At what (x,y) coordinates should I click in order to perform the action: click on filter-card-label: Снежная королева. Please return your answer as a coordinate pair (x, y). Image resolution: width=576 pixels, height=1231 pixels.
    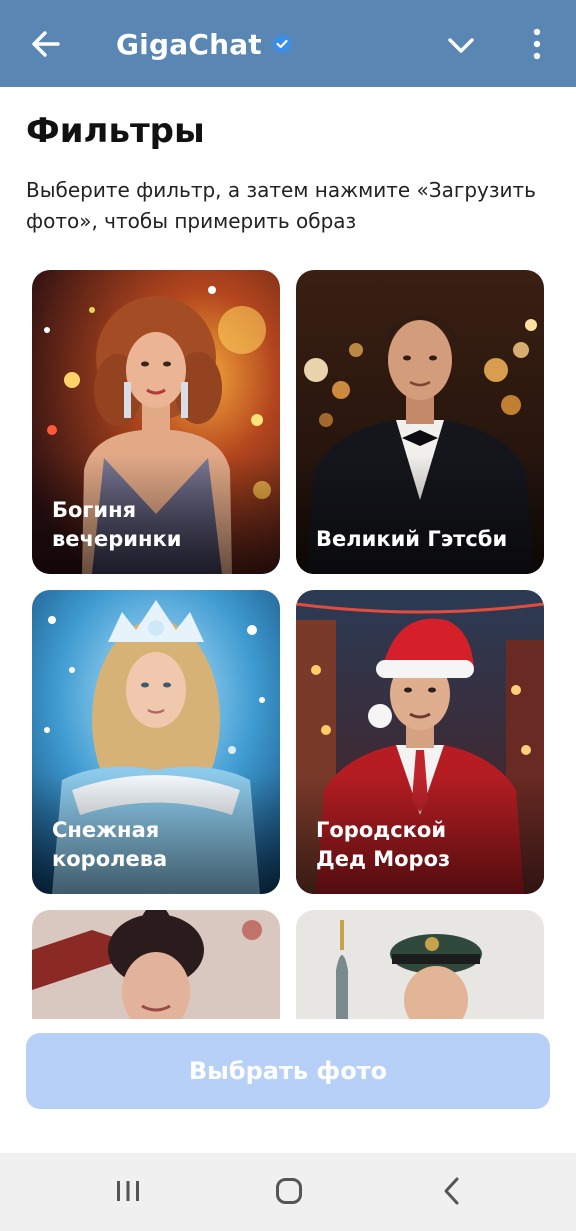
    Looking at the image, I should click on (110, 844).